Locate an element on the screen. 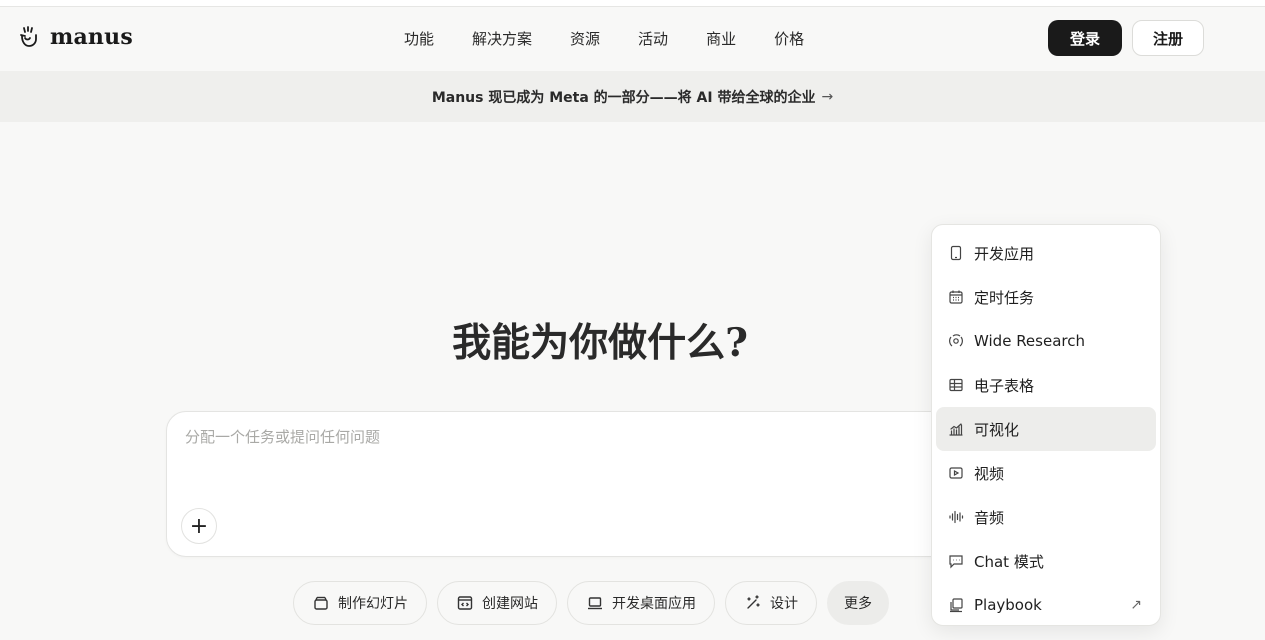  chip-label: 更多 is located at coordinates (858, 604).